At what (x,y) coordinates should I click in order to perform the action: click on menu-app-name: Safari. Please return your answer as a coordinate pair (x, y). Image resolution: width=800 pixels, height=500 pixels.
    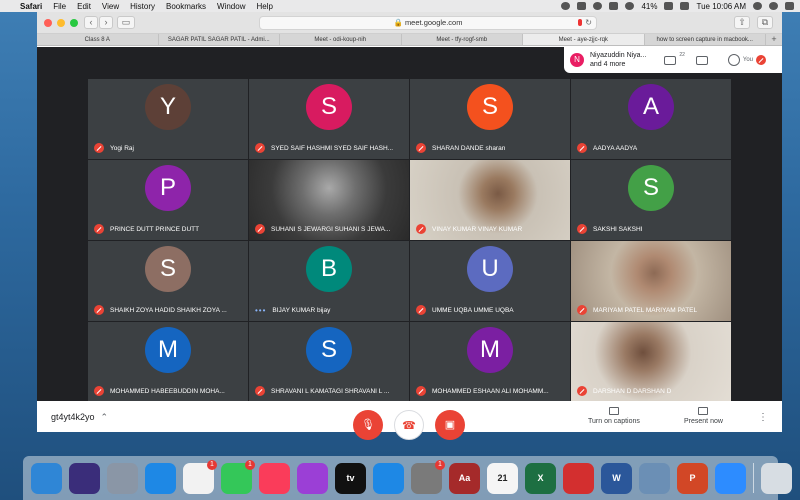
    Looking at the image, I should click on (31, 6).